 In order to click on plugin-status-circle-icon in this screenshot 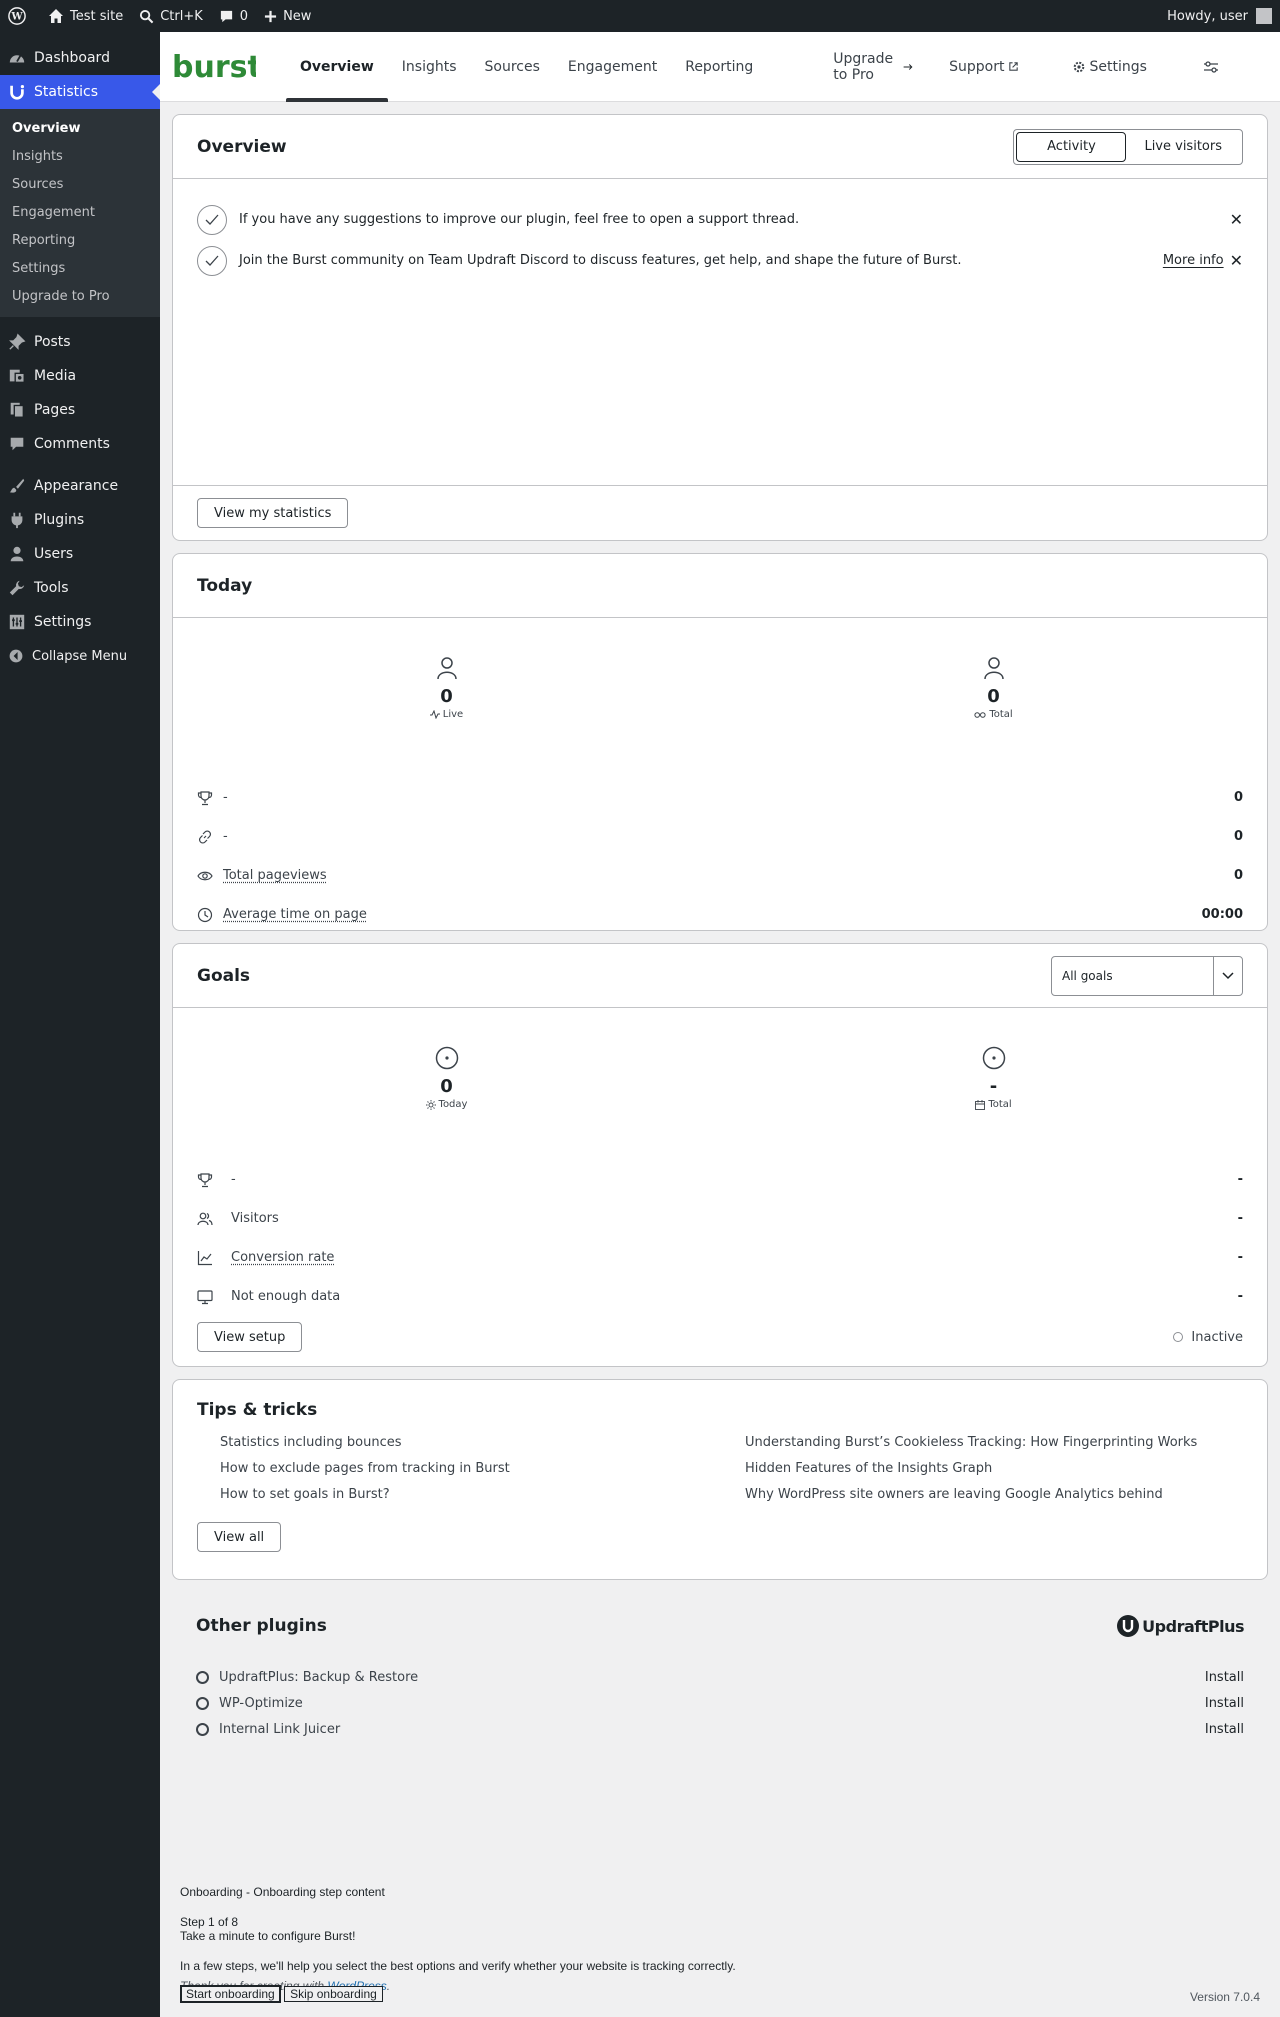, I will do `click(202, 1677)`.